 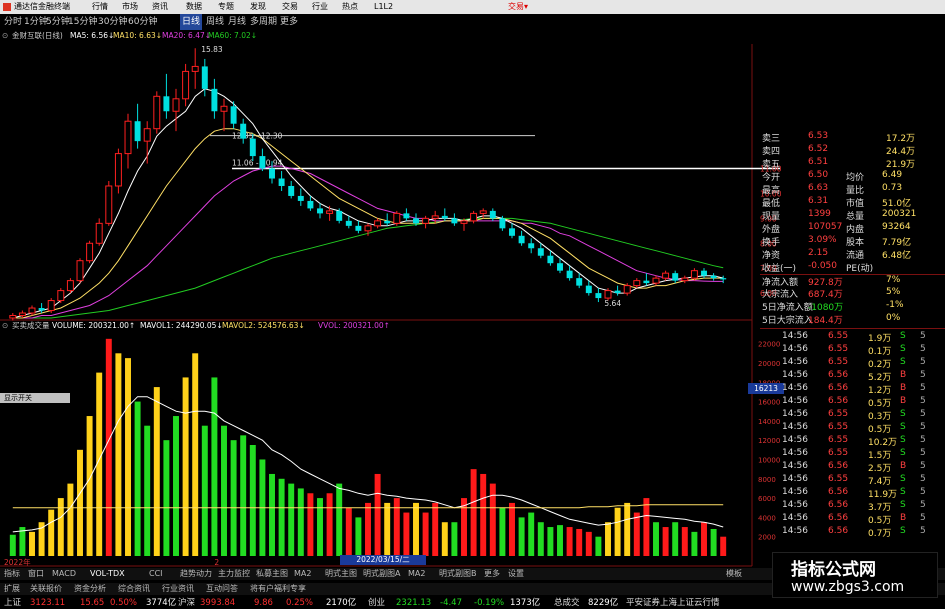 What do you see at coordinates (852, 363) in the screenshot?
I see `tick-row: 14:56 6.55 0.2万 S 5` at bounding box center [852, 363].